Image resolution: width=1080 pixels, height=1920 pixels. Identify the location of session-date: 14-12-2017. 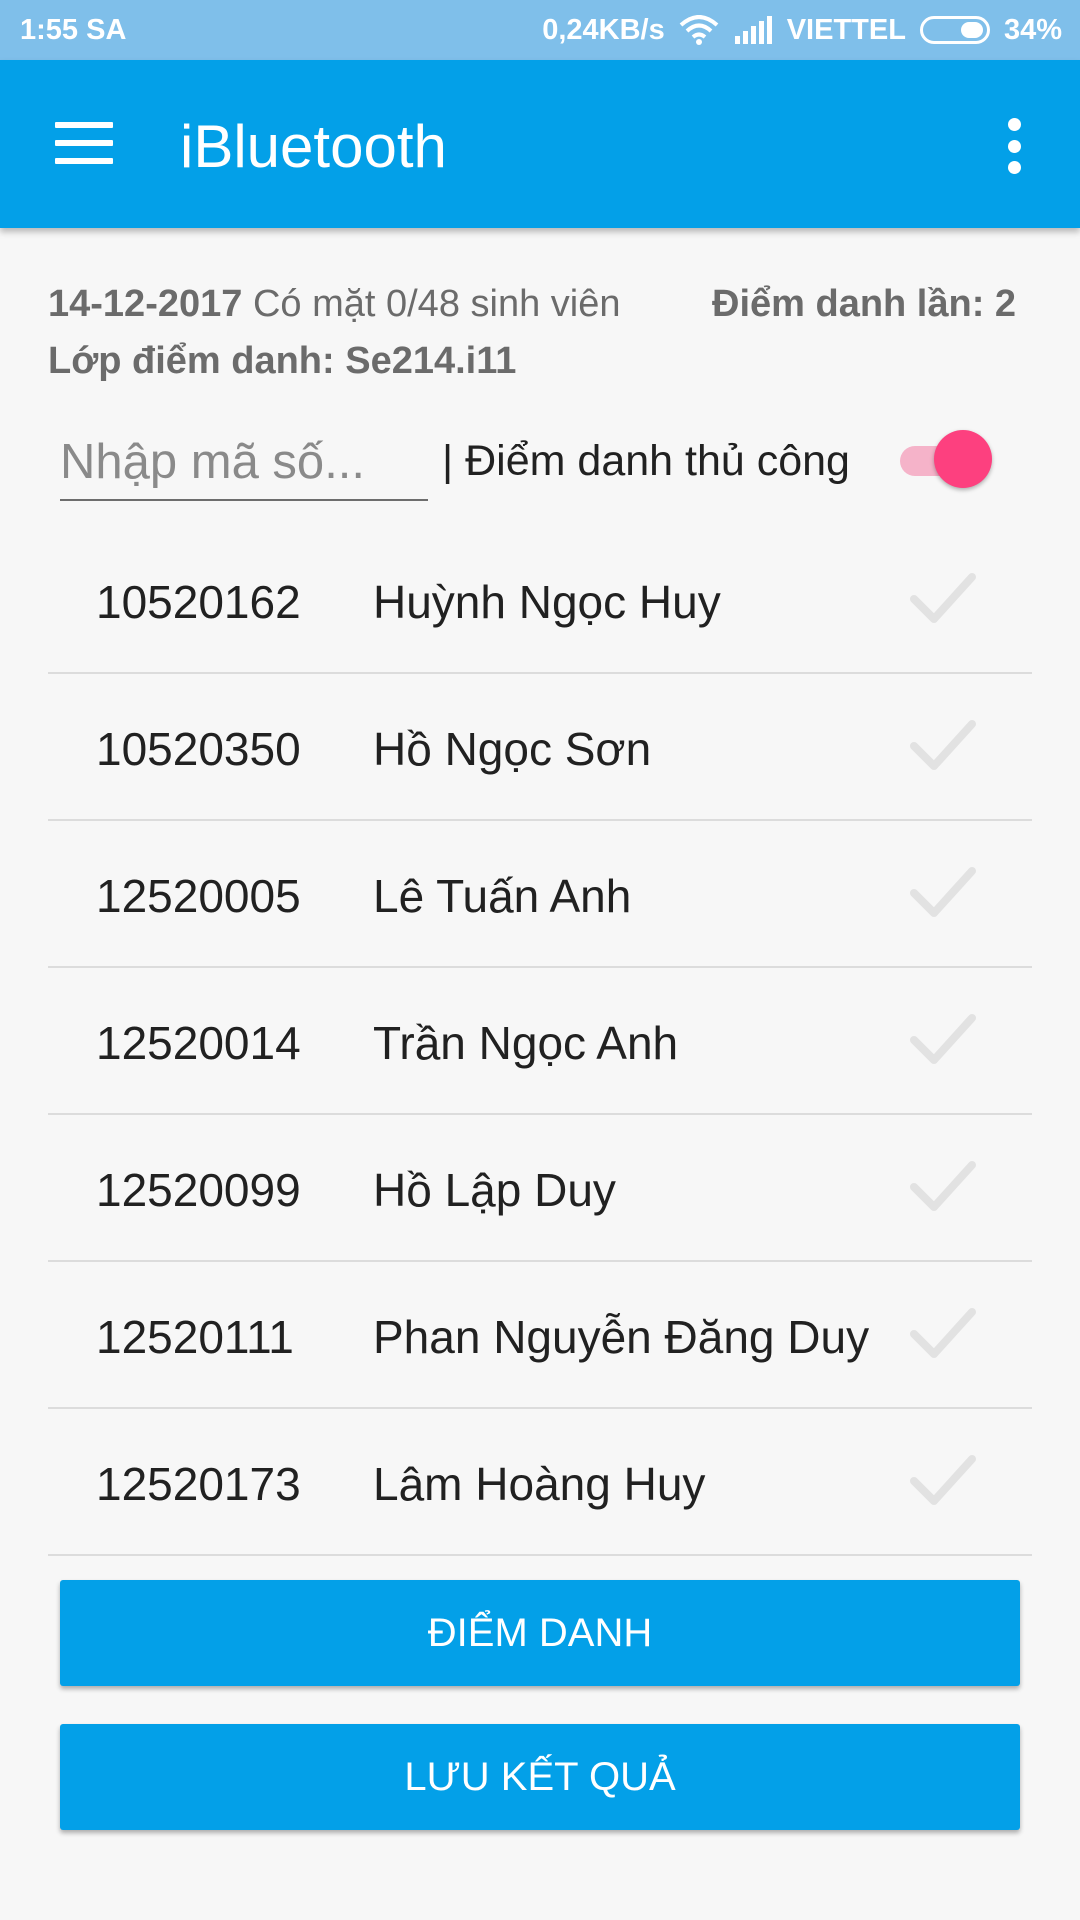
(145, 304).